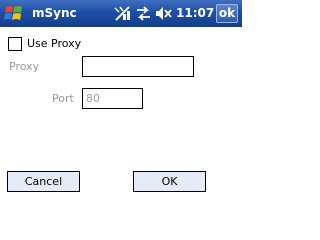  Describe the element at coordinates (112, 98) in the screenshot. I see `port-input: 80` at that location.